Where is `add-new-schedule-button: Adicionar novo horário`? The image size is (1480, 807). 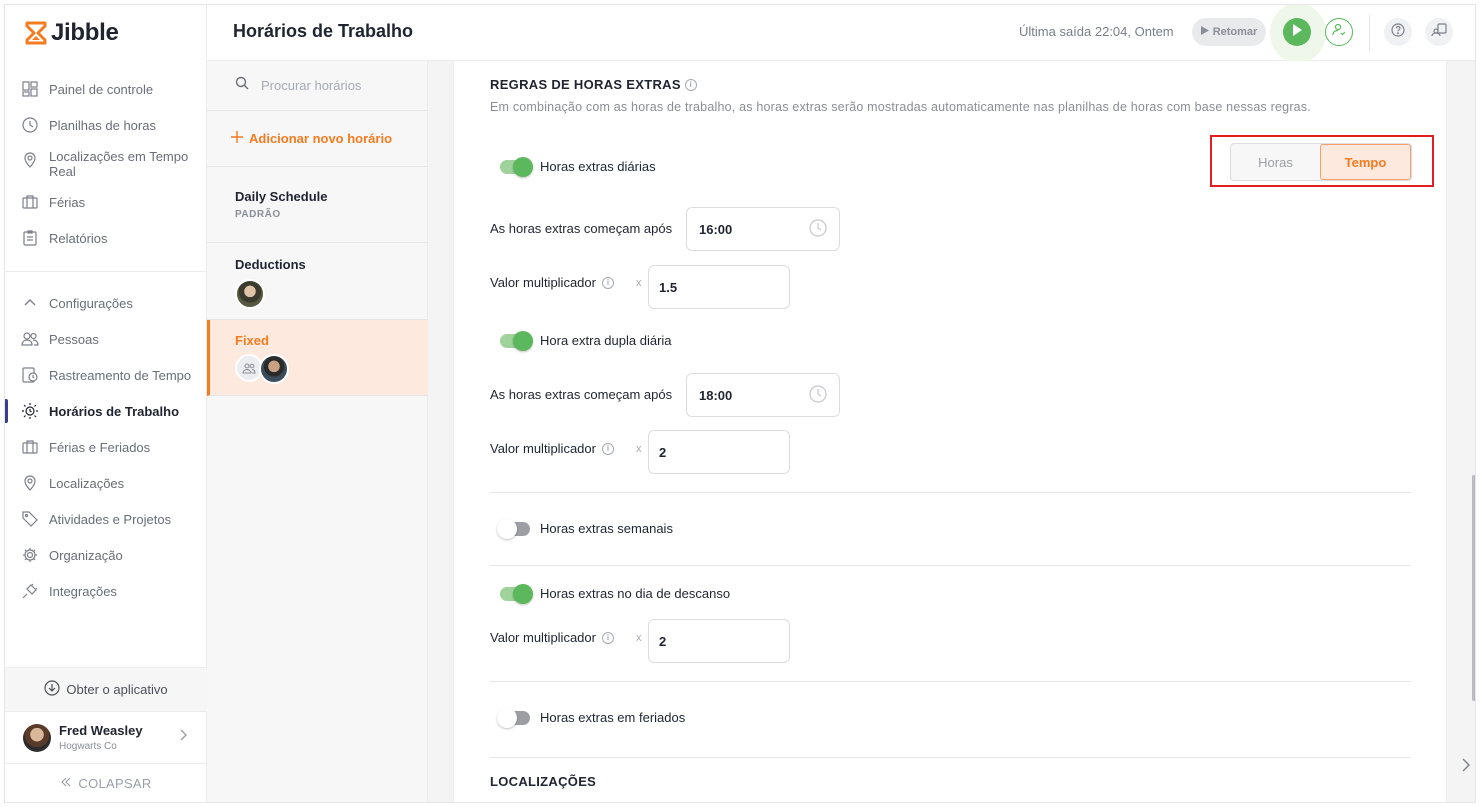 add-new-schedule-button: Adicionar novo horário is located at coordinates (317, 139).